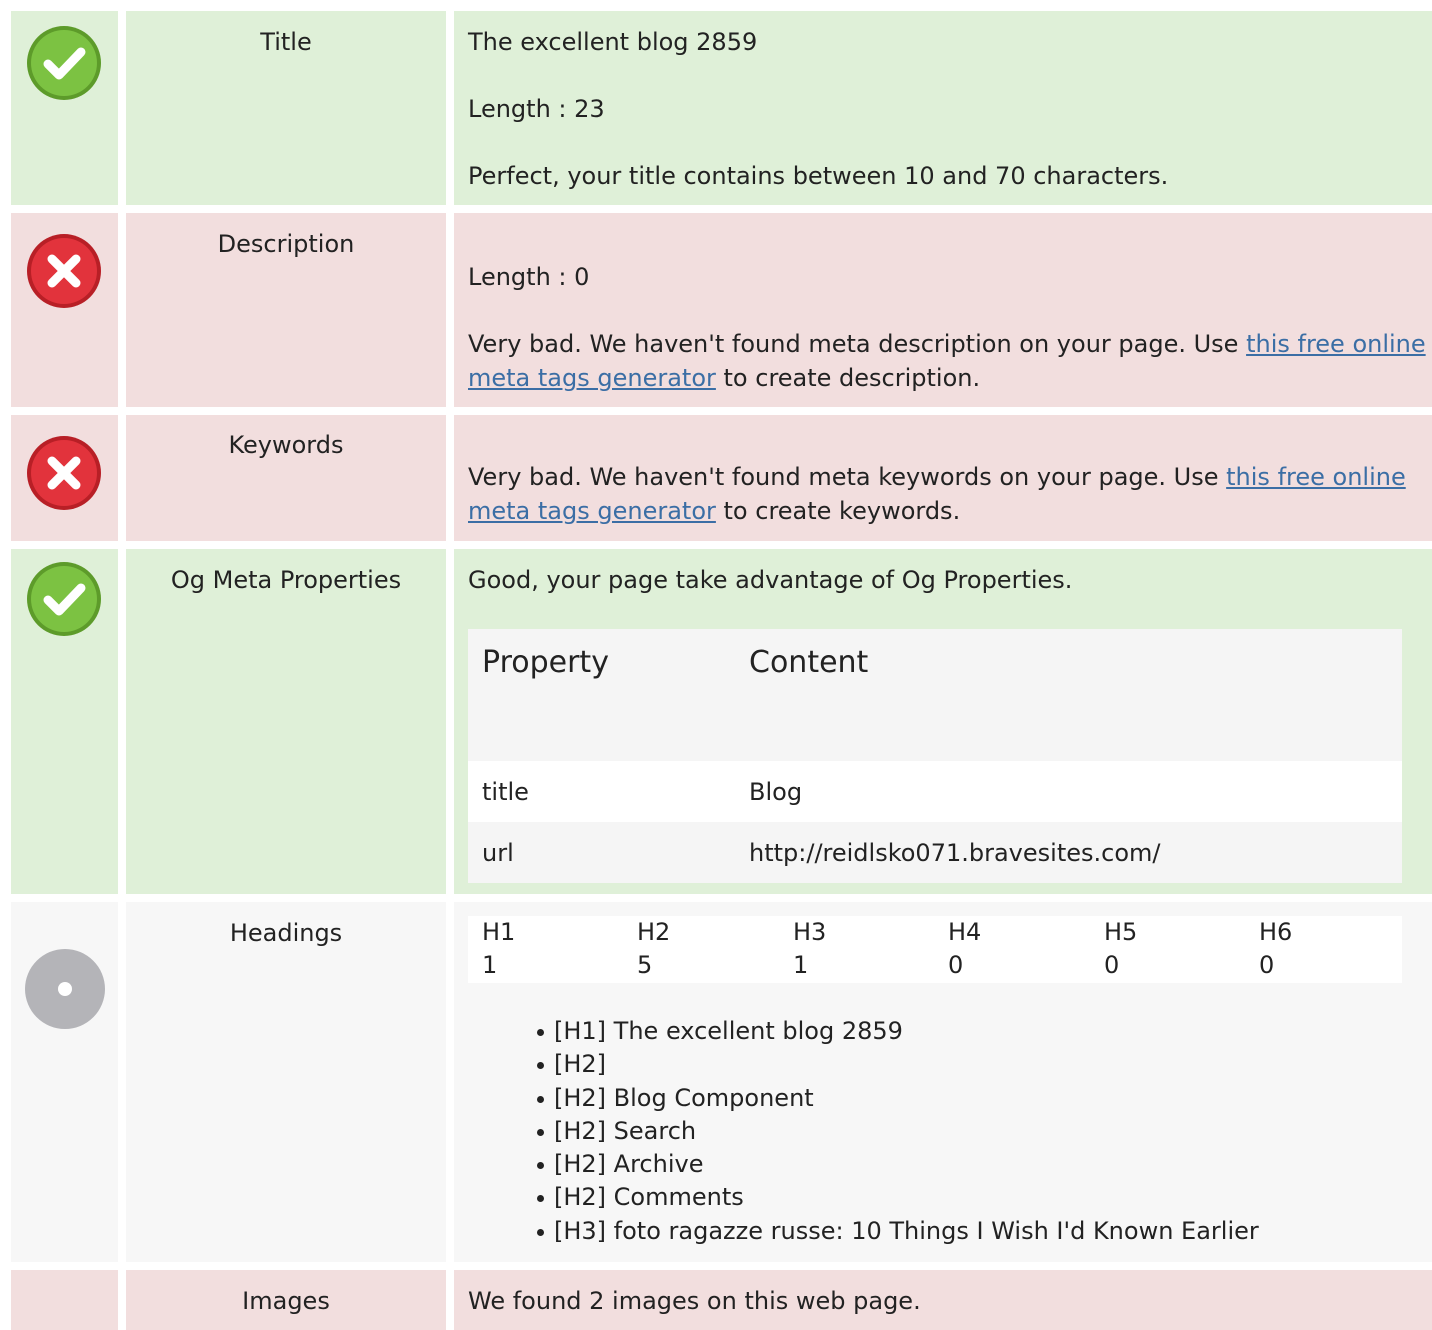 The image size is (1432, 1330). Describe the element at coordinates (286, 310) in the screenshot. I see `label-cell: Description` at that location.